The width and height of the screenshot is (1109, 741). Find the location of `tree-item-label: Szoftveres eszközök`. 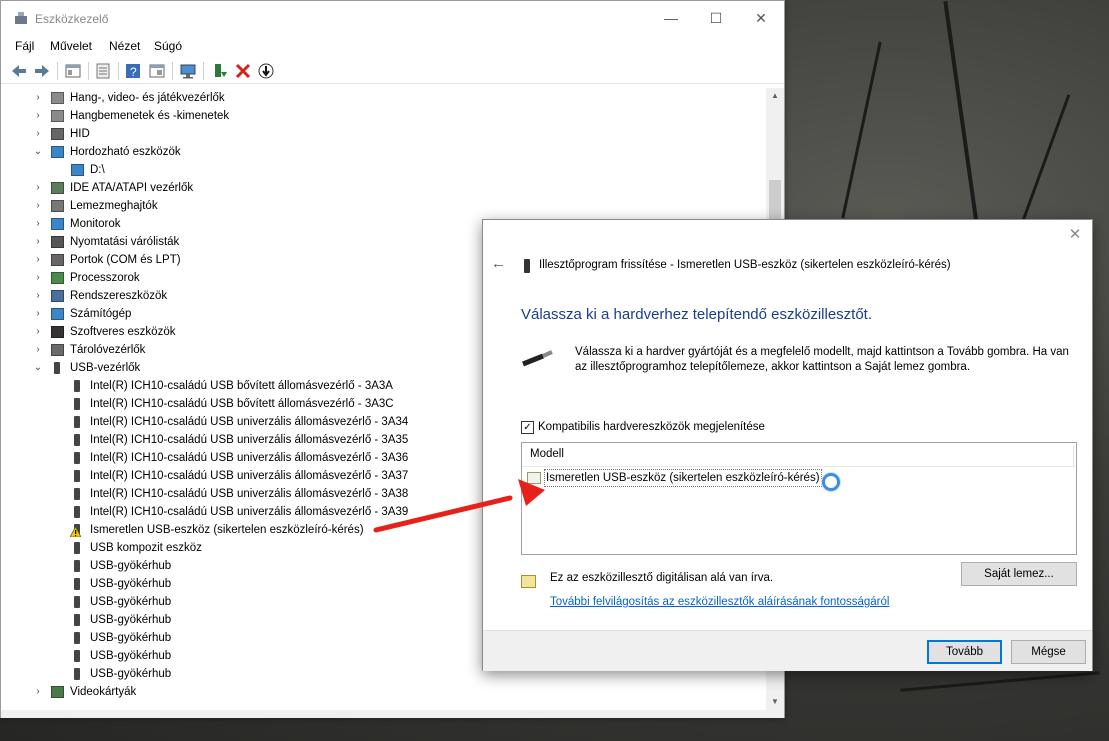

tree-item-label: Szoftveres eszközök is located at coordinates (123, 332).